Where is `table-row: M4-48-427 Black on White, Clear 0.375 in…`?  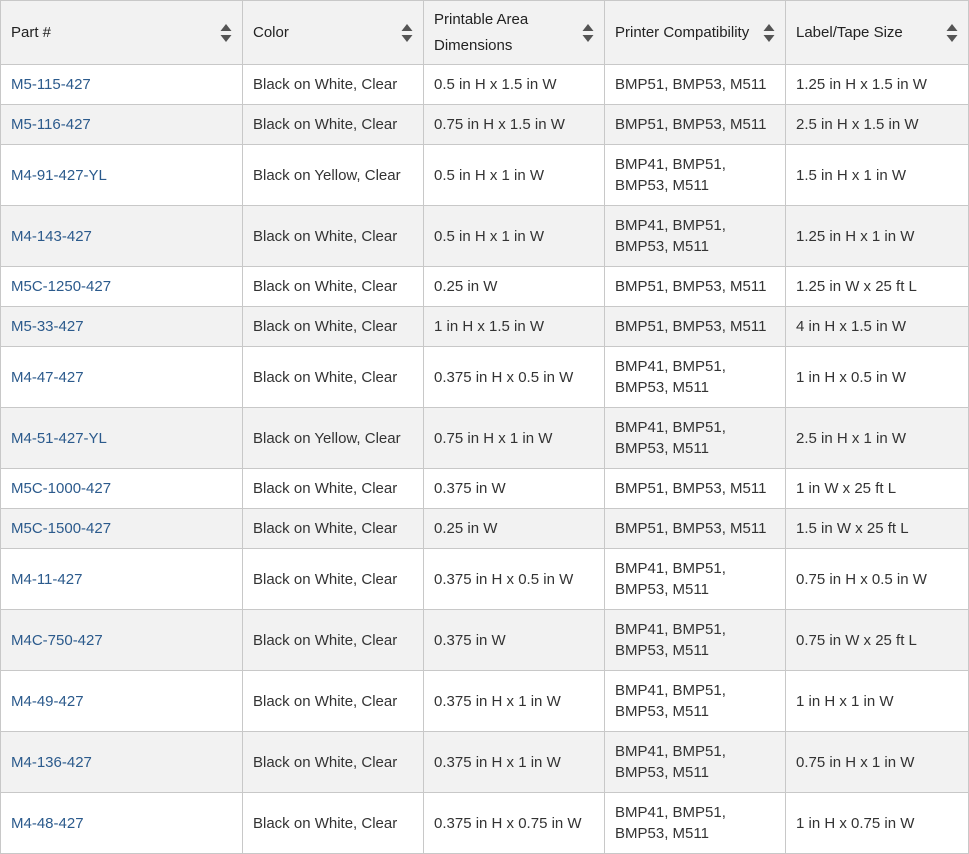
table-row: M4-48-427 Black on White, Clear 0.375 in… is located at coordinates (484, 823).